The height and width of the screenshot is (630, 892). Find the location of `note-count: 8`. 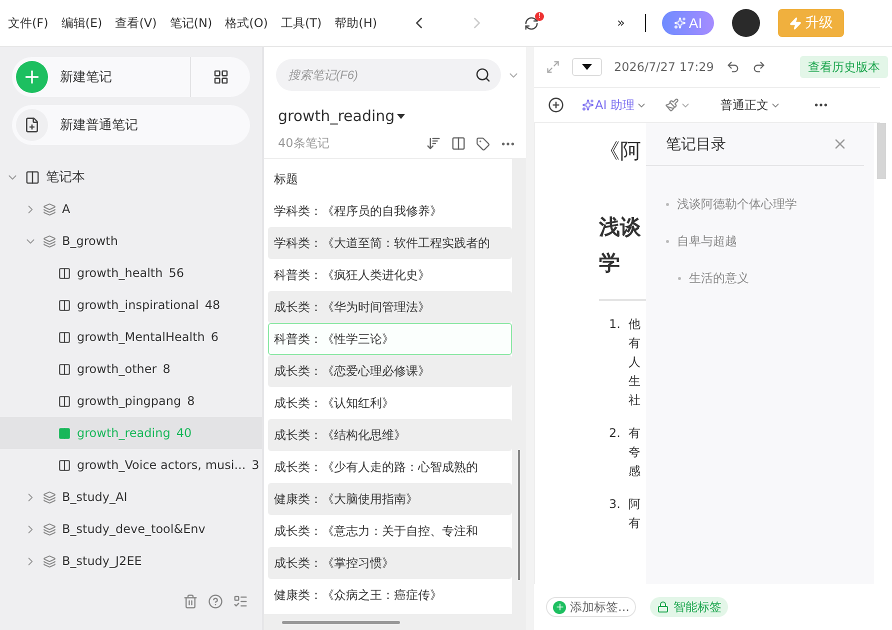

note-count: 8 is located at coordinates (166, 369).